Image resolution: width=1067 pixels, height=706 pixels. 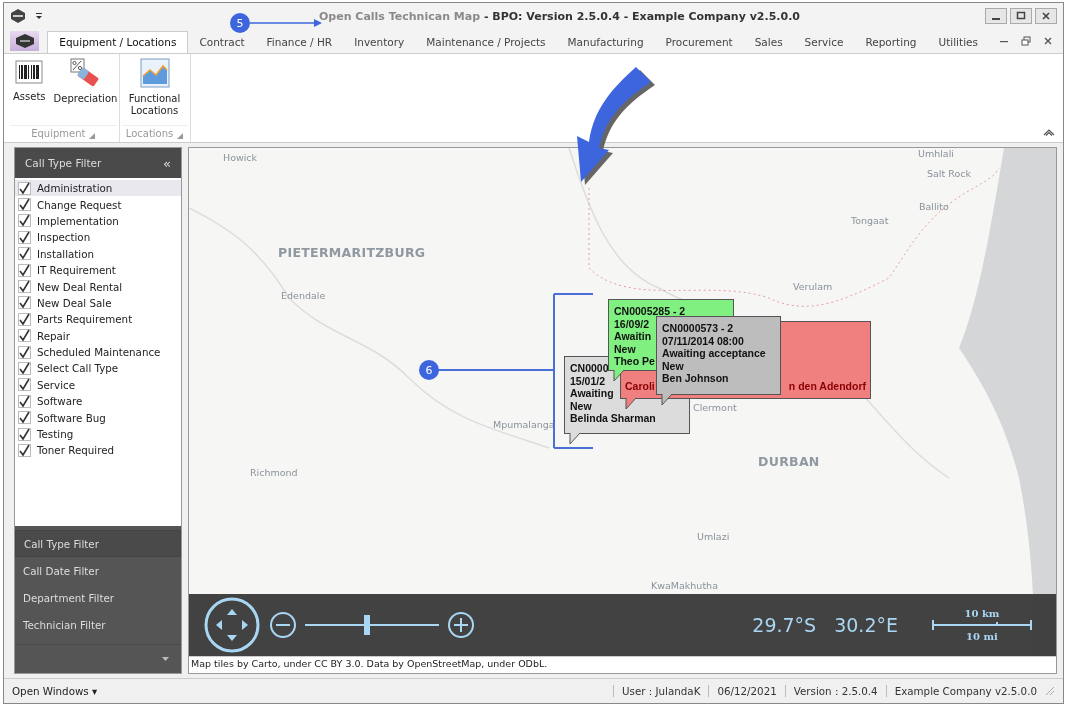 I want to click on window-title: Open Calls Technican Map, so click(x=400, y=16).